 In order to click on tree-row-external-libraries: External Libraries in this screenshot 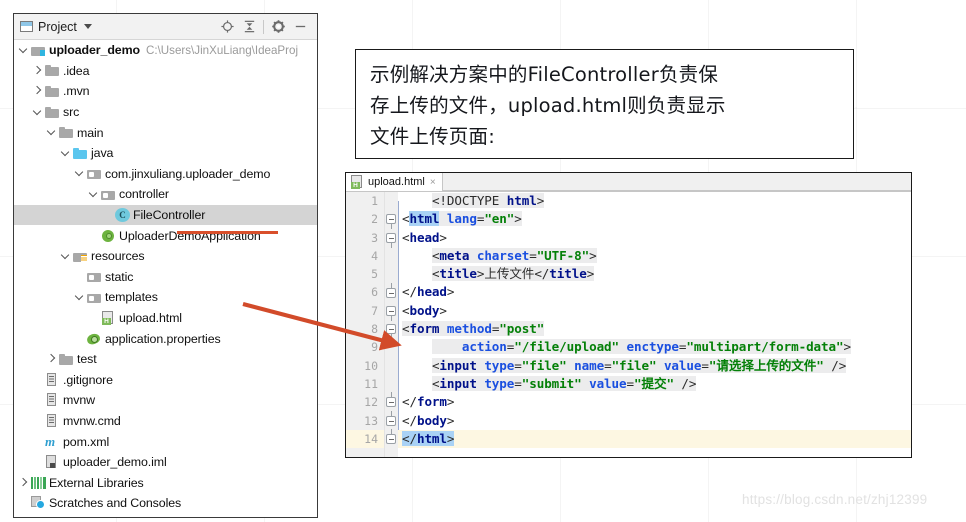, I will do `click(165, 482)`.